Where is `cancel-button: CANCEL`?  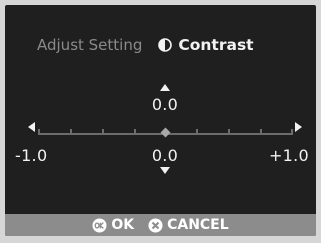 cancel-button: CANCEL is located at coordinates (188, 225).